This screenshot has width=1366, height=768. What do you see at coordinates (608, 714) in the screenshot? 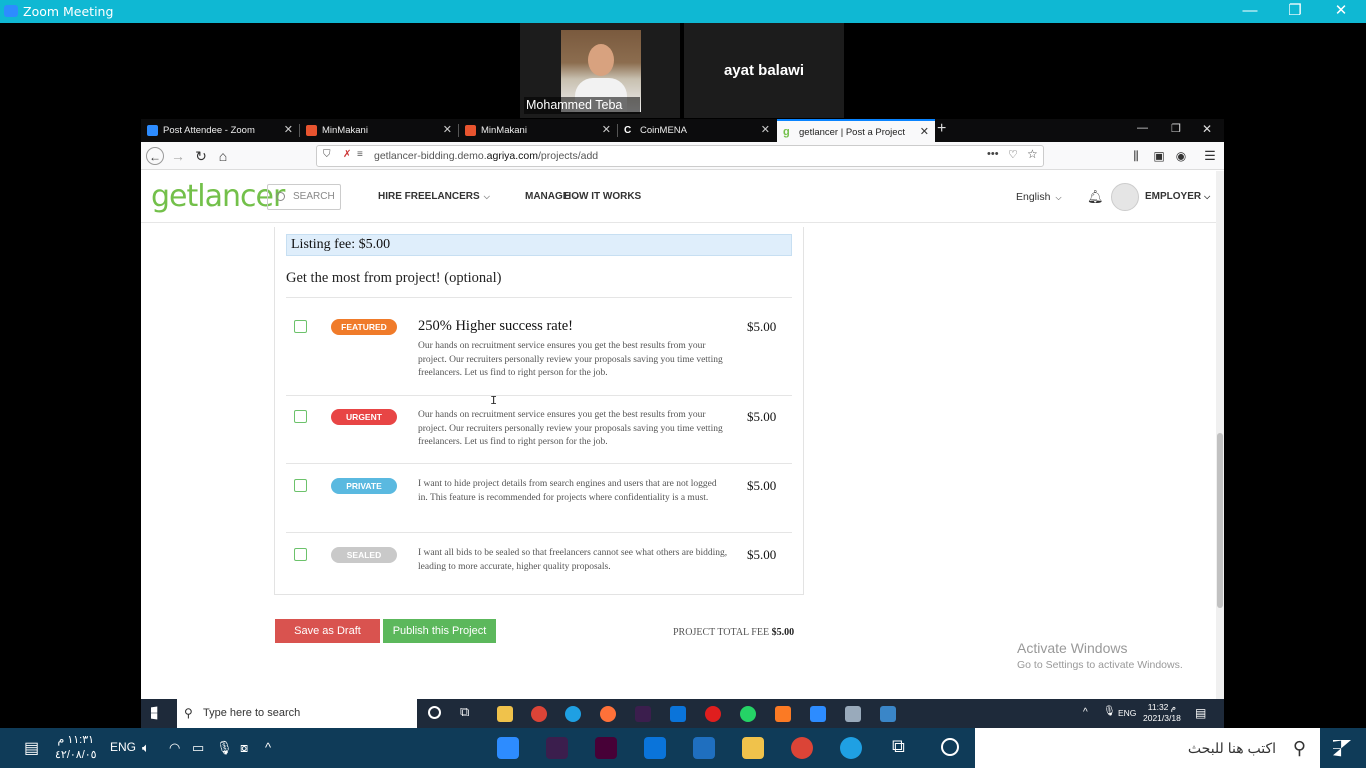
I see `firefox-icon` at bounding box center [608, 714].